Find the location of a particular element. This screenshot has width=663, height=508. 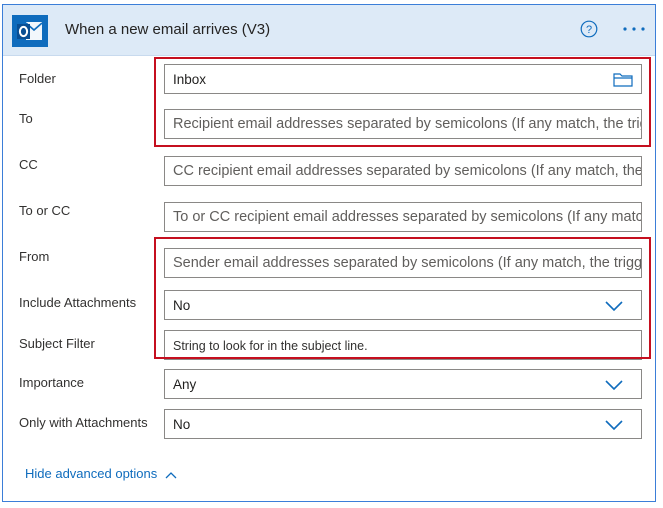

include-attachments-value: No is located at coordinates (182, 305).